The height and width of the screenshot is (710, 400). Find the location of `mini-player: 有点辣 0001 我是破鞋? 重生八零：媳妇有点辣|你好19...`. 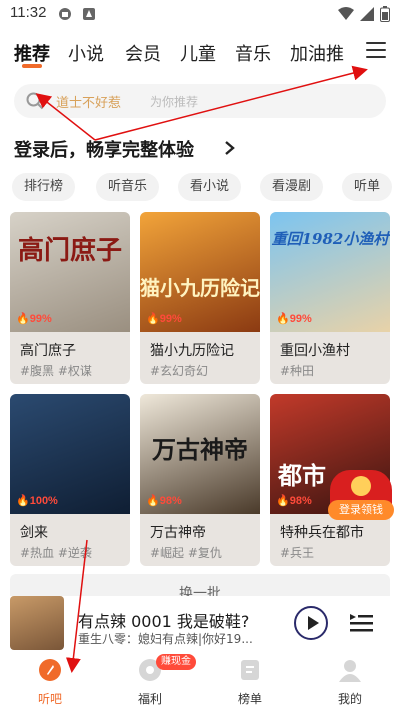

mini-player: 有点辣 0001 我是破鞋? 重生八零：媳妇有点辣|你好19... is located at coordinates (200, 624).